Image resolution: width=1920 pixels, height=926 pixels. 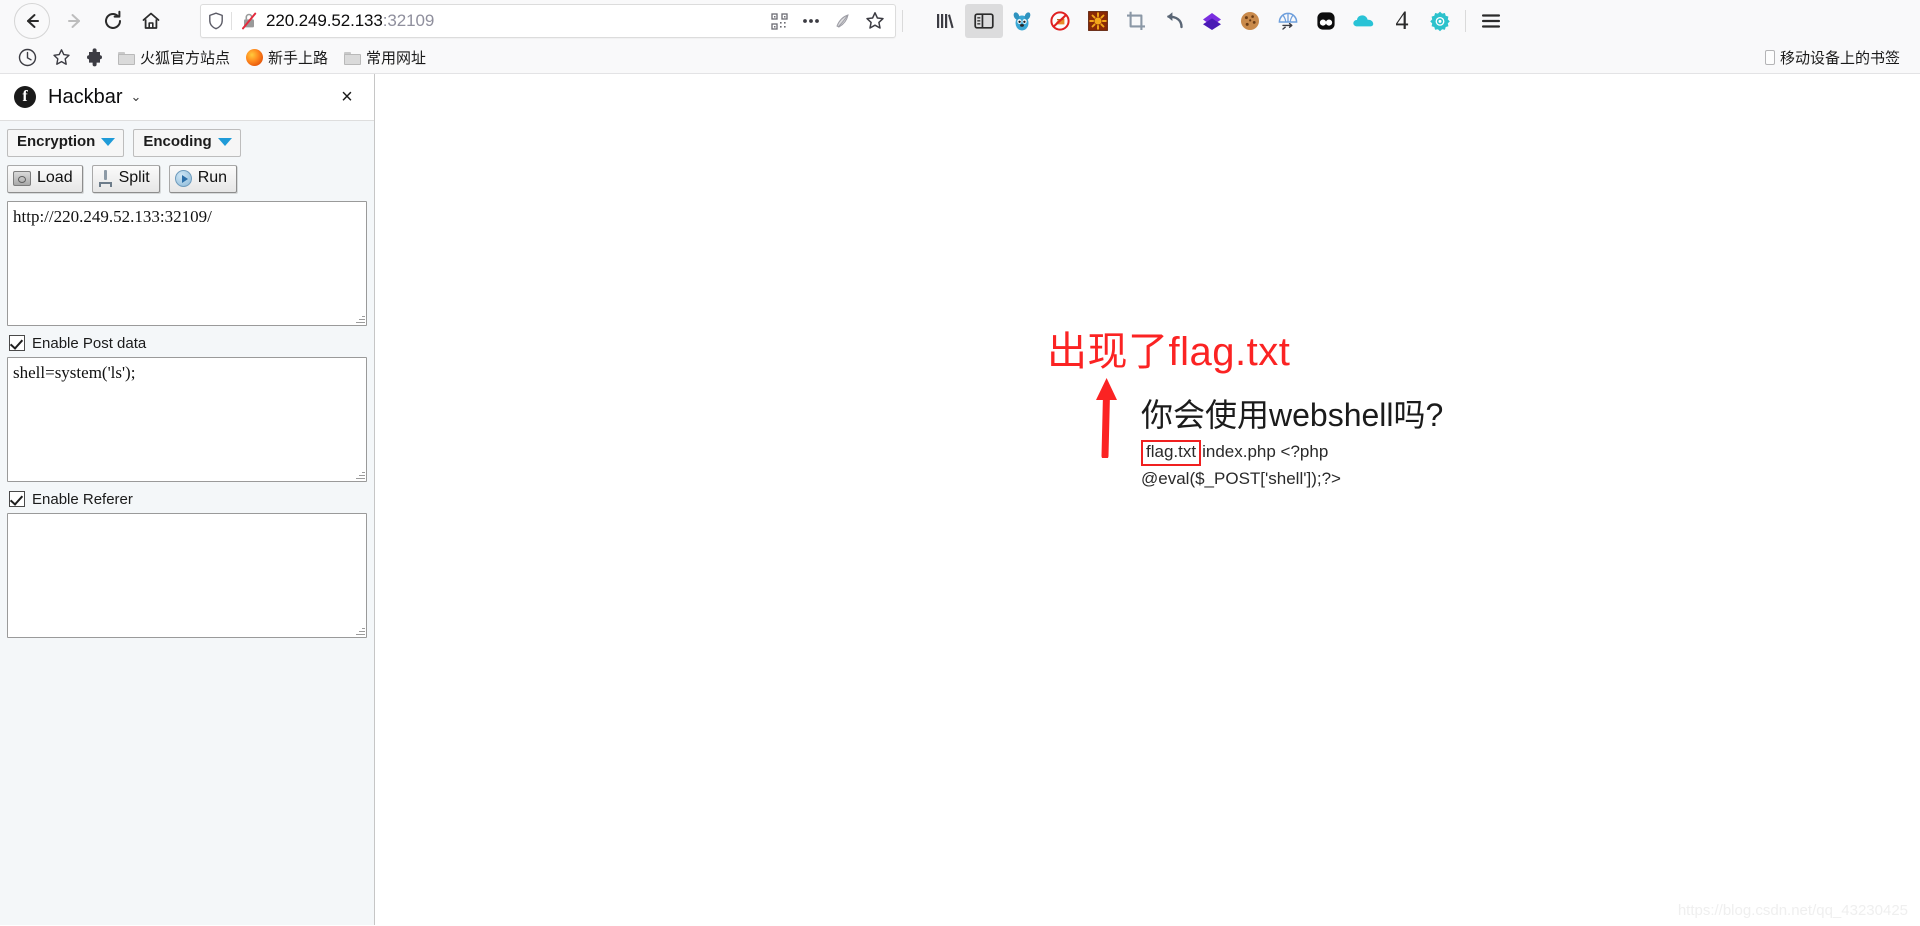 What do you see at coordinates (1839, 58) in the screenshot?
I see `bookmark-mobile-label: 移动设备上的书签` at bounding box center [1839, 58].